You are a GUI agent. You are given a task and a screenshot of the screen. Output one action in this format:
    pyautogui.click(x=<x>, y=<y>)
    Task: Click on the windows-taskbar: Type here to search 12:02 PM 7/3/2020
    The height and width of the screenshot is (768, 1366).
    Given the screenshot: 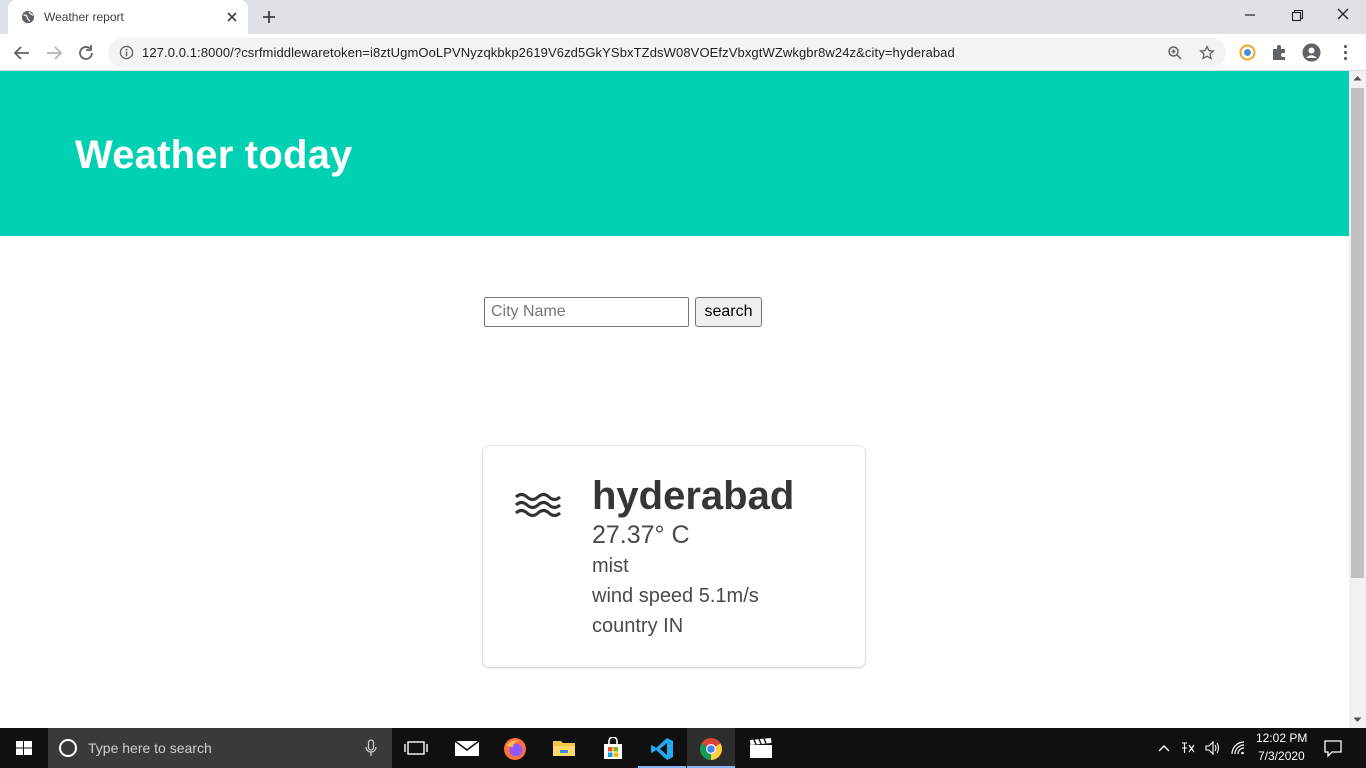 What is the action you would take?
    pyautogui.click(x=683, y=748)
    